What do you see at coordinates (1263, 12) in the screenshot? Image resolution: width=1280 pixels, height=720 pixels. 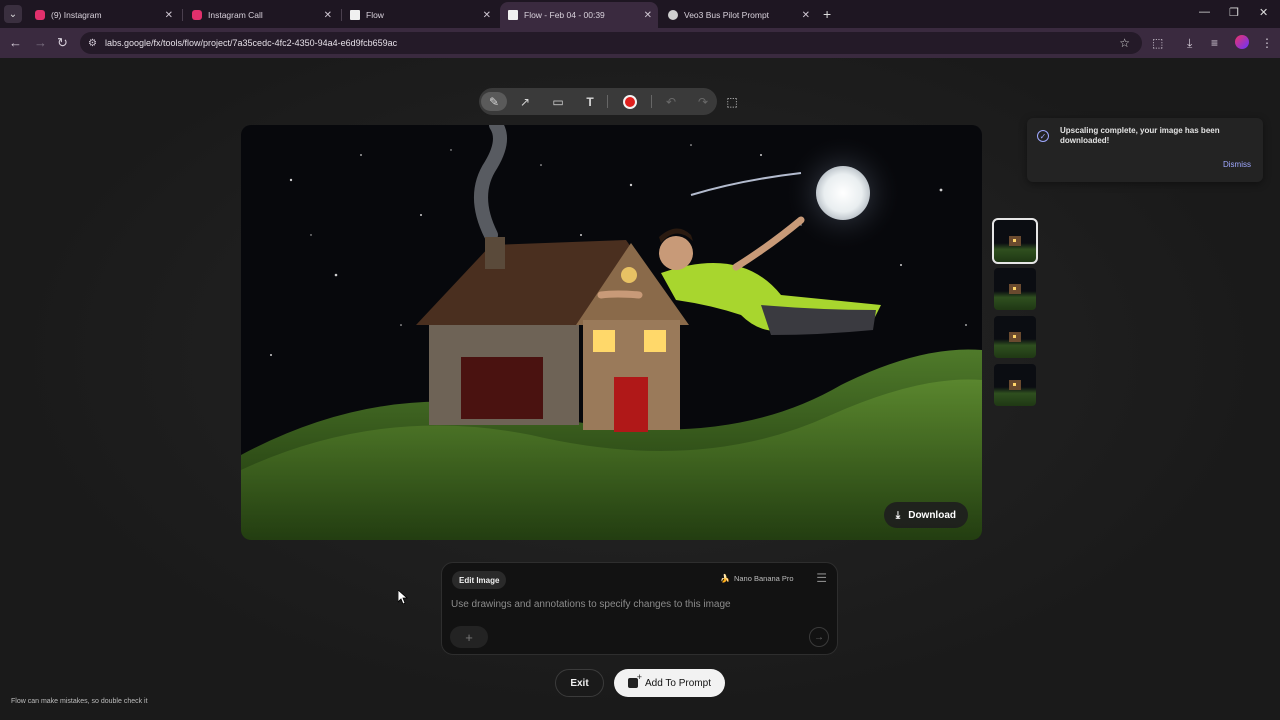 I see `close-window-icon: ✕` at bounding box center [1263, 12].